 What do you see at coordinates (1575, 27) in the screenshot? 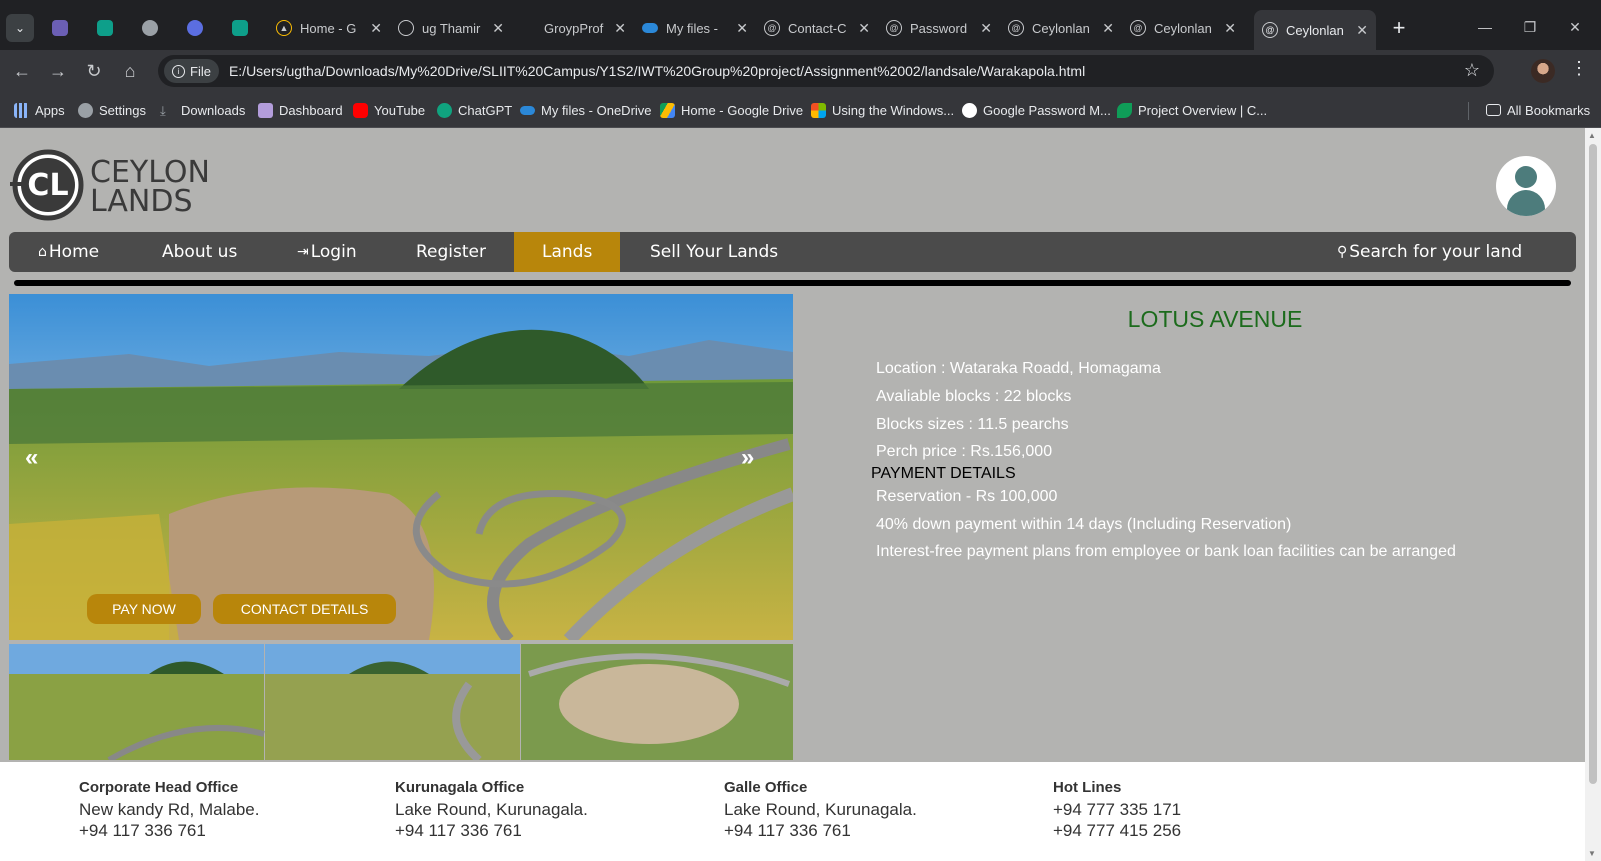
I see `close-window-button: ✕` at bounding box center [1575, 27].